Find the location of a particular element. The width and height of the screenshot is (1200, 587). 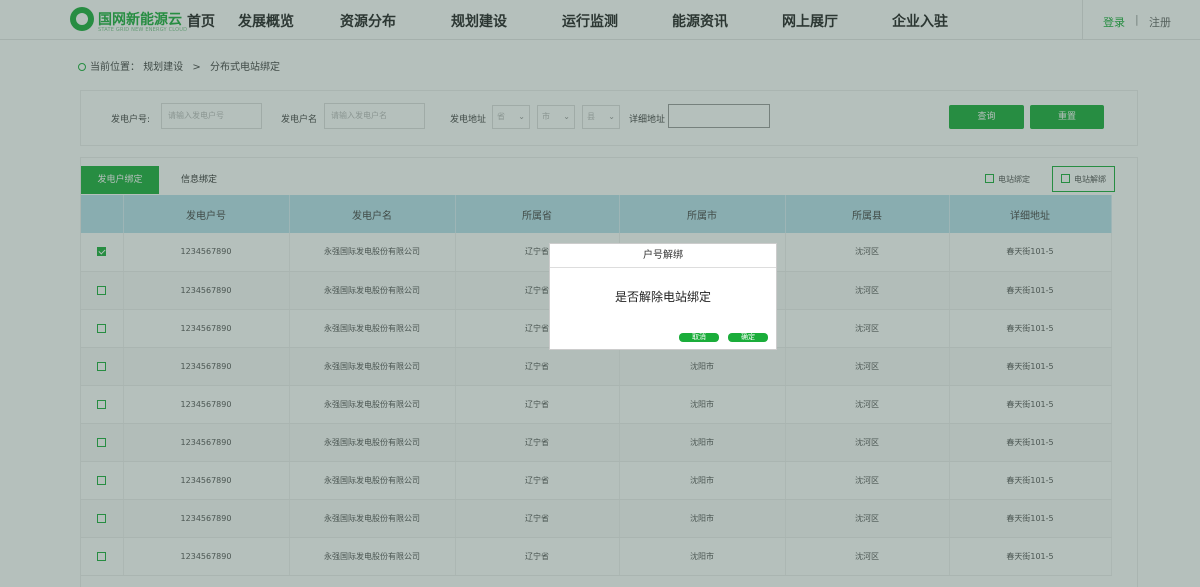

unbind-dialog: 户号解绑 是否解除电站绑定 取消 确定 is located at coordinates (663, 296).